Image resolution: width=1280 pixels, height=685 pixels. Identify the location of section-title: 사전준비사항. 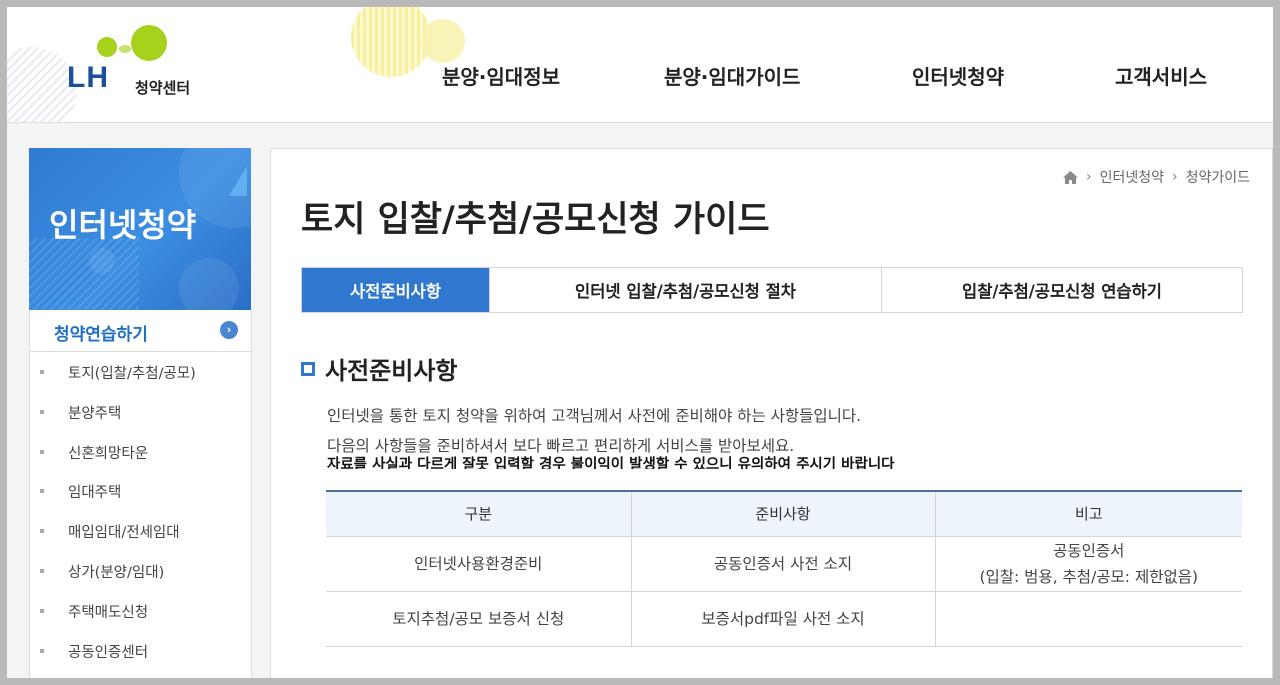
(391, 371).